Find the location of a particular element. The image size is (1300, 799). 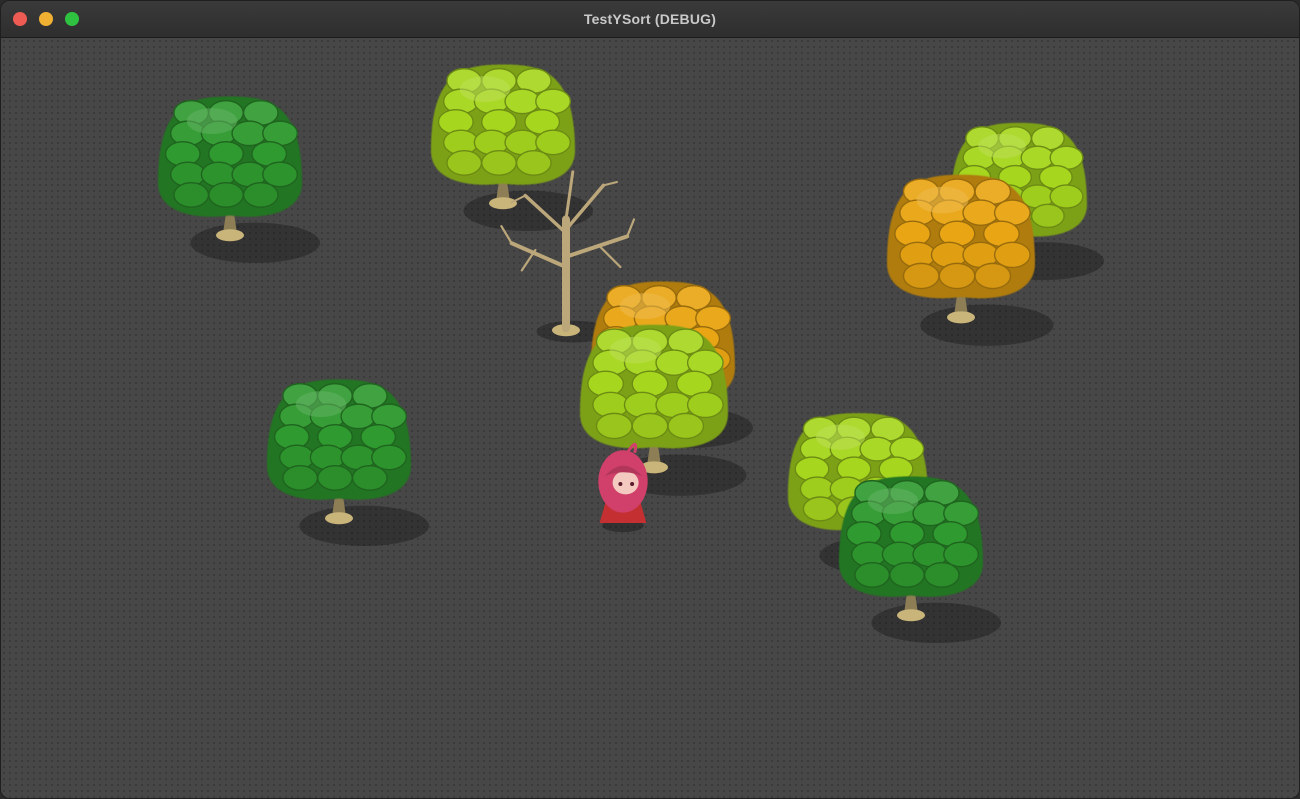

minimize-button is located at coordinates (46, 19).